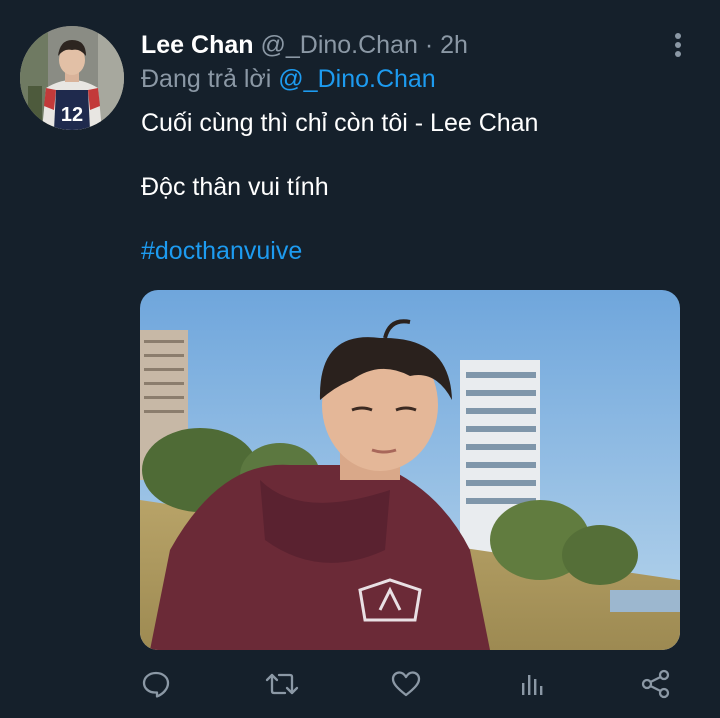  I want to click on share-button, so click(656, 684).